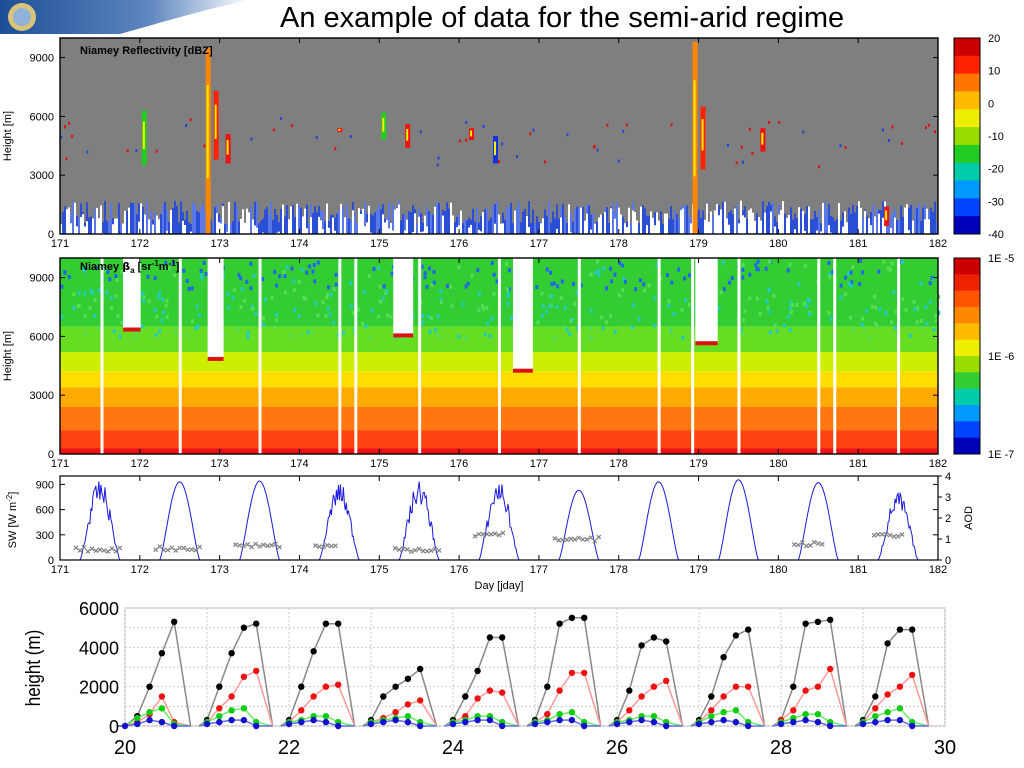  What do you see at coordinates (762, 138) in the screenshot?
I see `echo-core` at bounding box center [762, 138].